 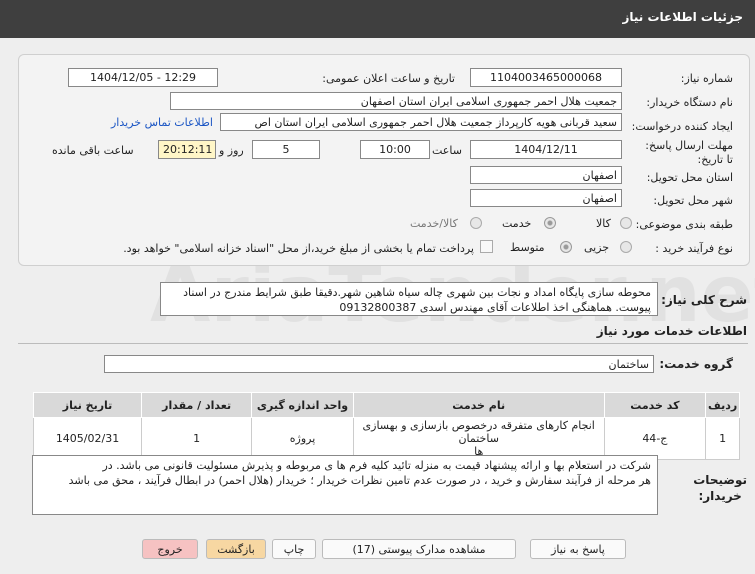 What do you see at coordinates (447, 150) in the screenshot?
I see `deadline-time-label: ساعت` at bounding box center [447, 150].